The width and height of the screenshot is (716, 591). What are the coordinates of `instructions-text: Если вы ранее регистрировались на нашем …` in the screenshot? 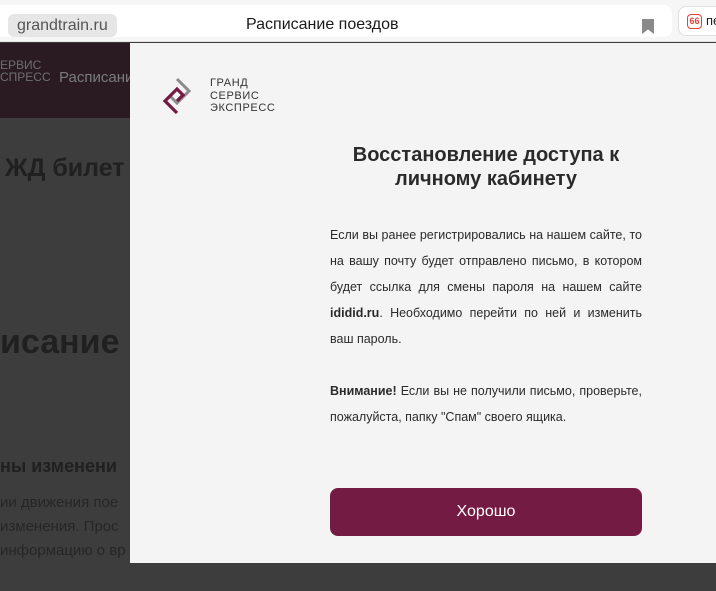 It's located at (486, 287).